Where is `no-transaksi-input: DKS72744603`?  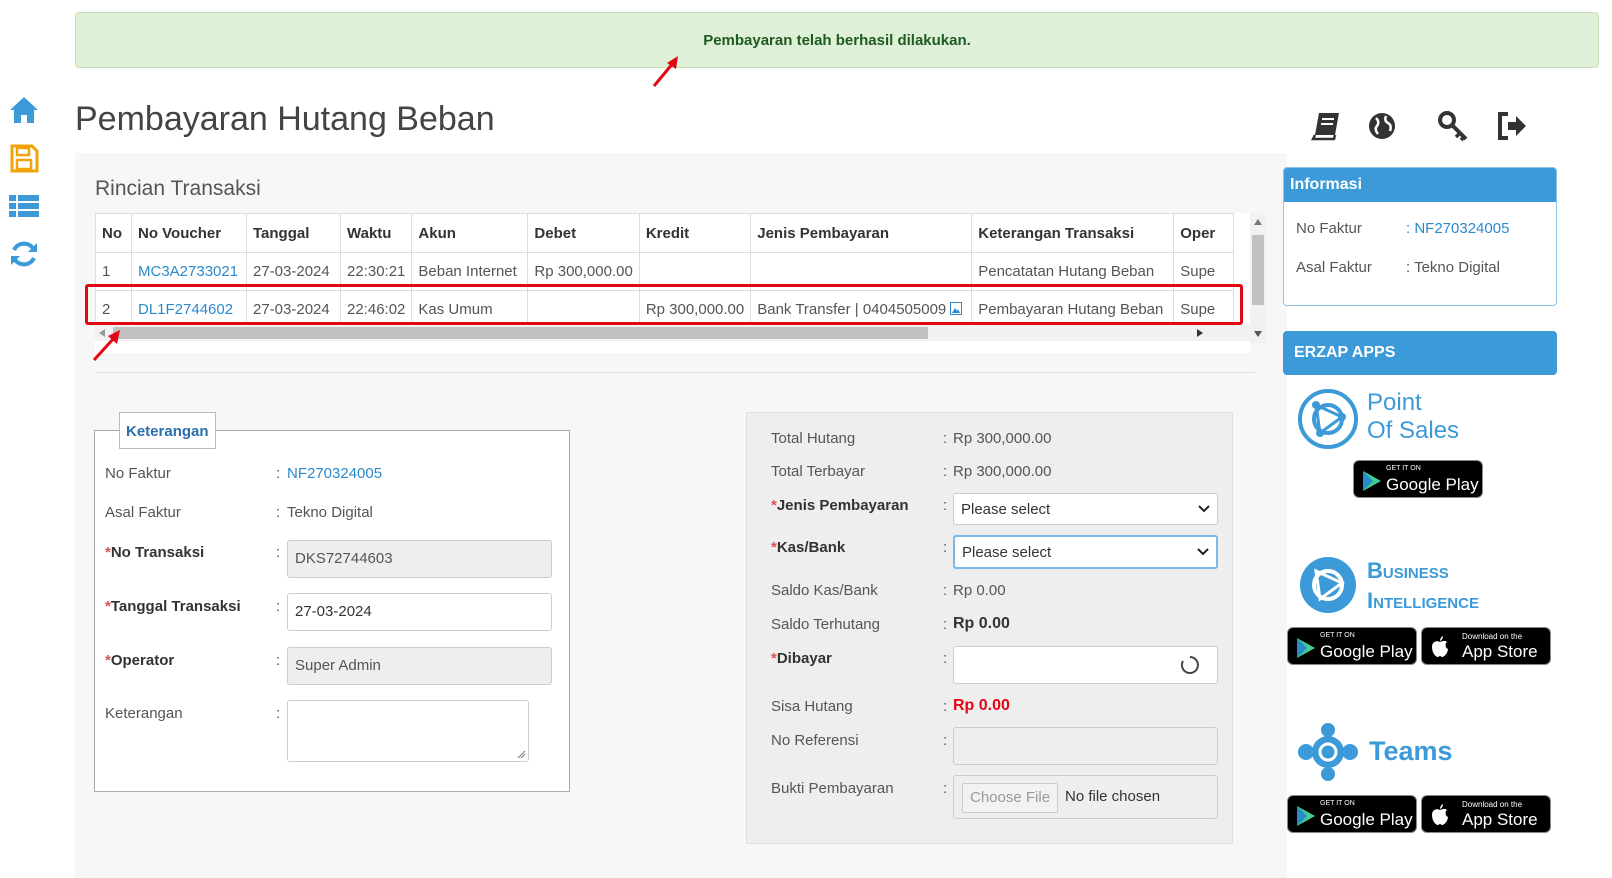
no-transaksi-input: DKS72744603 is located at coordinates (419, 559).